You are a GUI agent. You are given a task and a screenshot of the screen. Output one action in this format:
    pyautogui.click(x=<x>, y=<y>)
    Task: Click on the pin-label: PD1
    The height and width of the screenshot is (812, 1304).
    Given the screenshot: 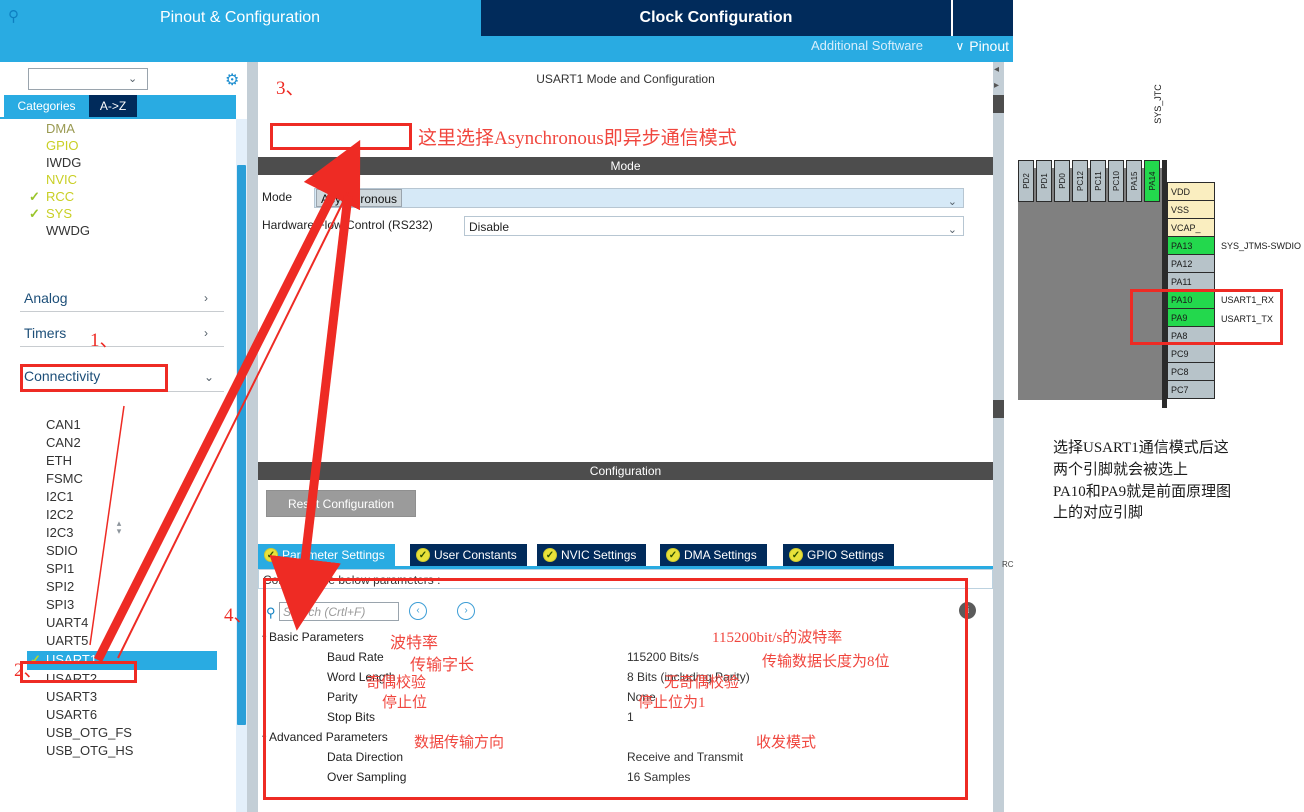 What is the action you would take?
    pyautogui.click(x=1044, y=181)
    